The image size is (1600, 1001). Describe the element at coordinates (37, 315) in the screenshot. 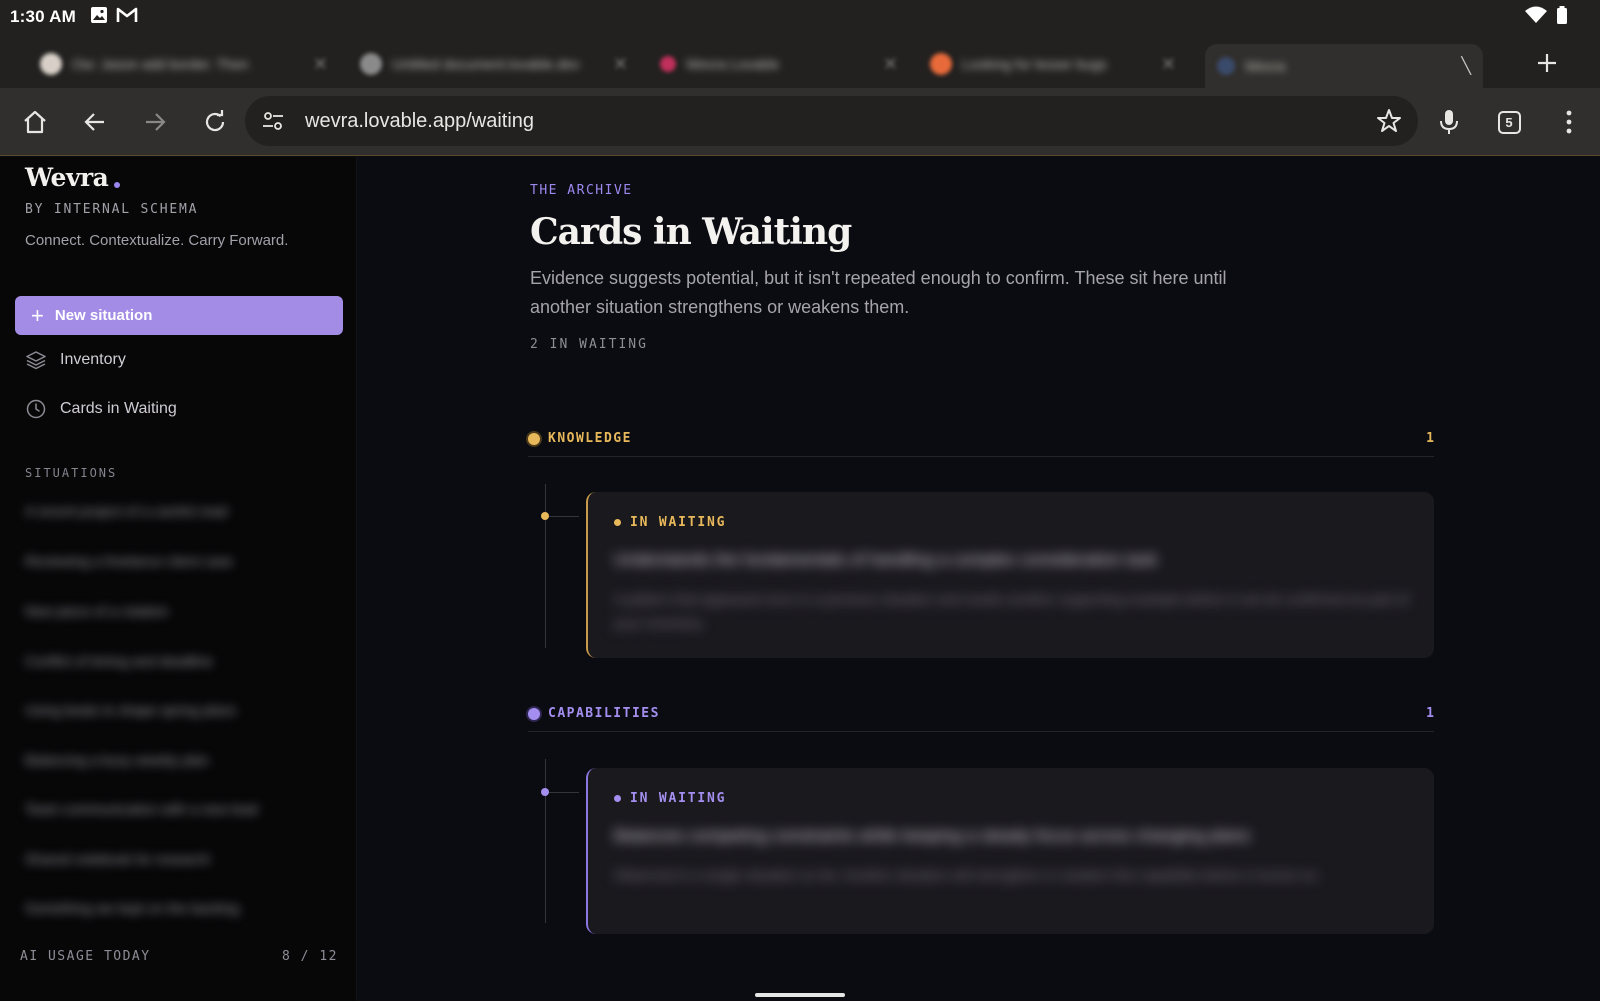

I see `plus-icon: +` at that location.